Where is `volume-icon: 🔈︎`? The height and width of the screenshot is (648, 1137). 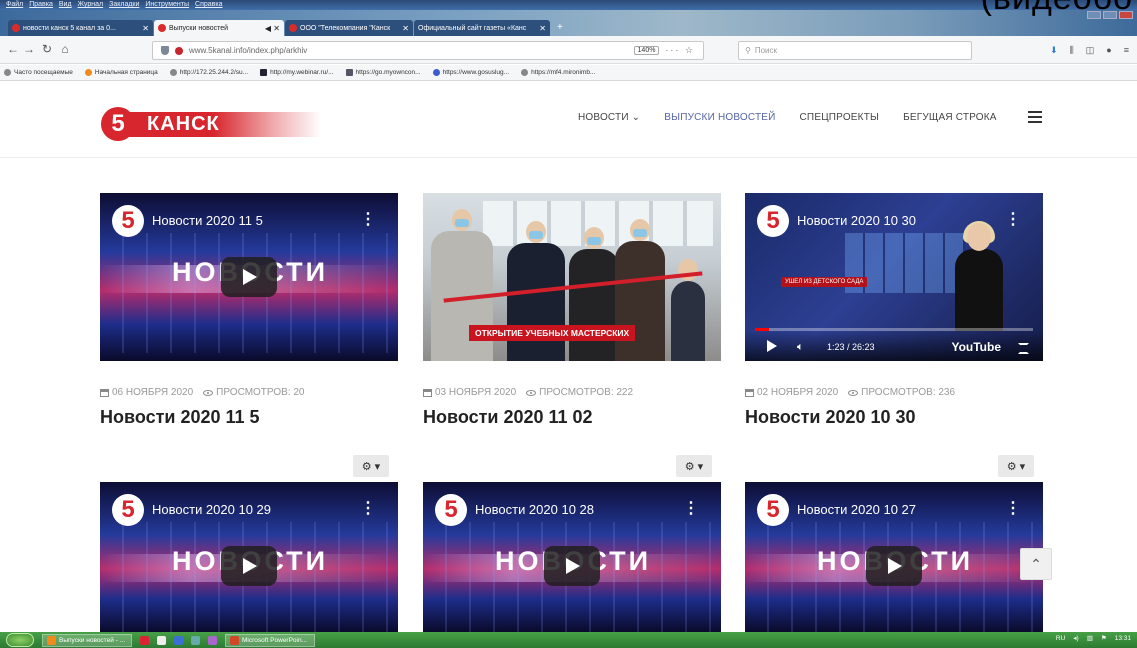 volume-icon: 🔈︎ is located at coordinates (800, 347).